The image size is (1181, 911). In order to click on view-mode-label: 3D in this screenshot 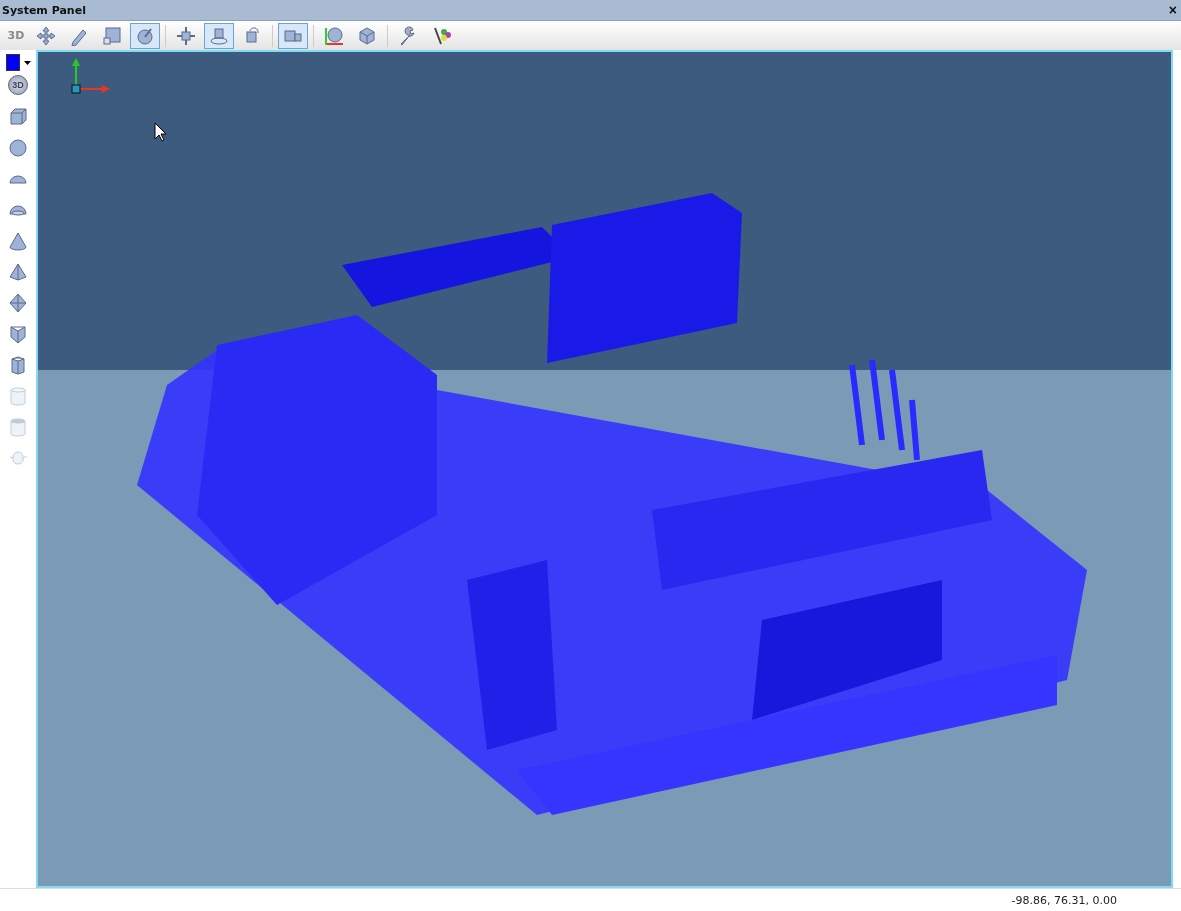, I will do `click(16, 35)`.